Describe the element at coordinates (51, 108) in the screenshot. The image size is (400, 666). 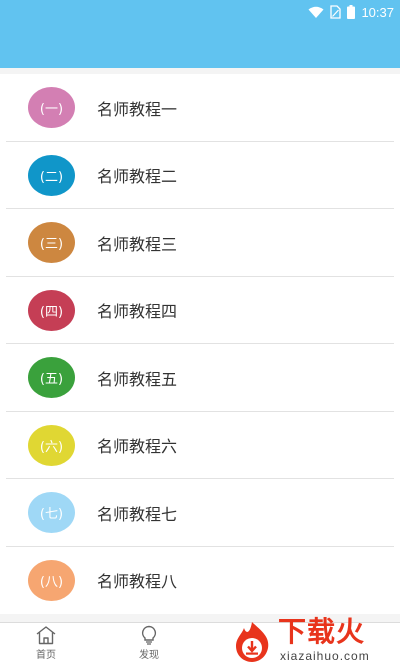
I see `list-item-badge: (一)` at that location.